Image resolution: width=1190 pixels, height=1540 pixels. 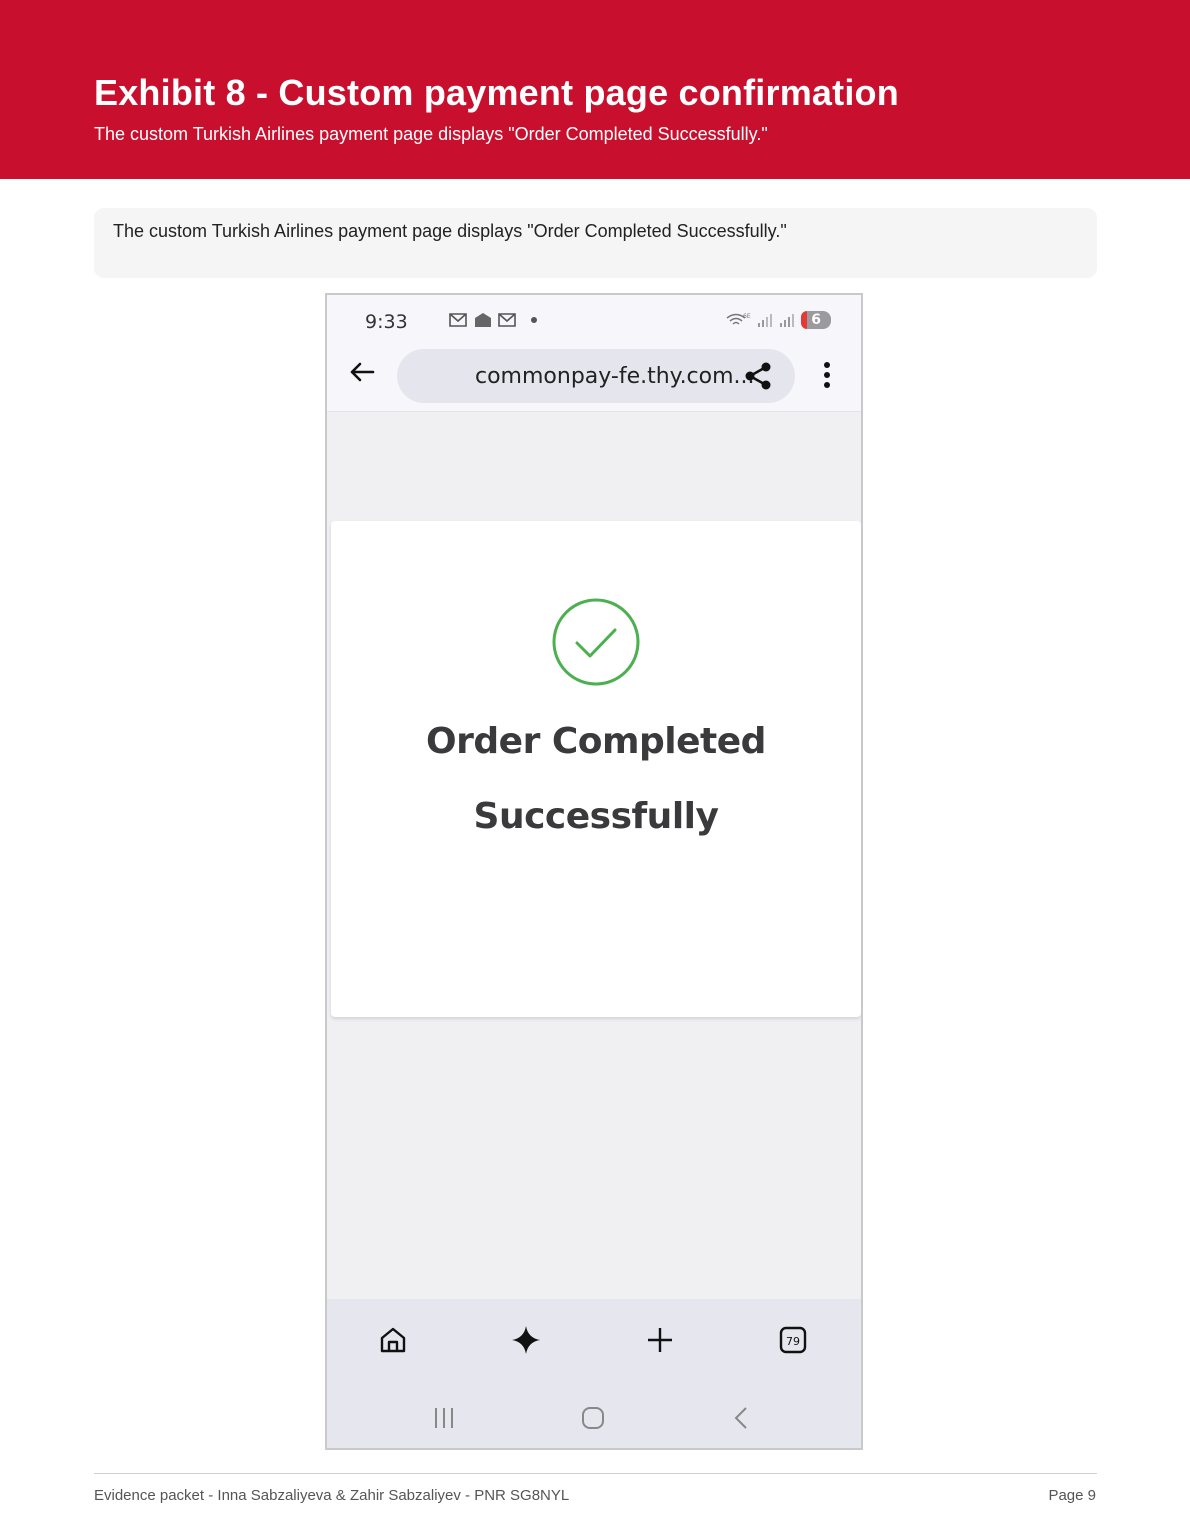 What do you see at coordinates (393, 1340) in the screenshot?
I see `home-icon` at bounding box center [393, 1340].